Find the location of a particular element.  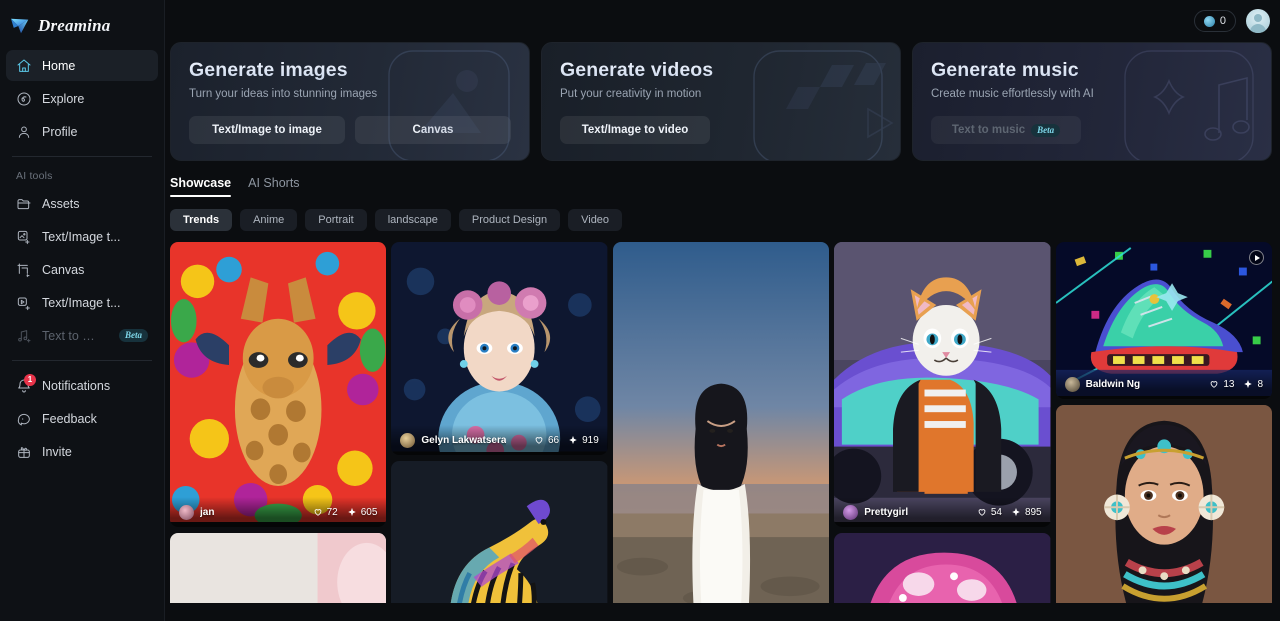

gallery-column: jan 72 605 is located at coordinates (278, 422).